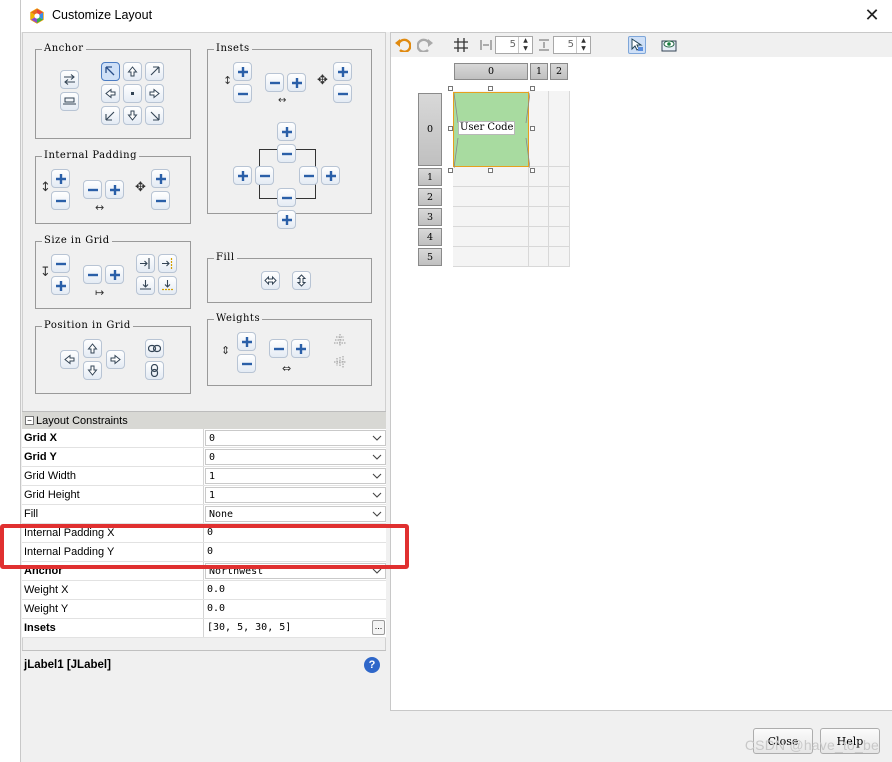  Describe the element at coordinates (490, 88) in the screenshot. I see `resize-handle-n` at that location.